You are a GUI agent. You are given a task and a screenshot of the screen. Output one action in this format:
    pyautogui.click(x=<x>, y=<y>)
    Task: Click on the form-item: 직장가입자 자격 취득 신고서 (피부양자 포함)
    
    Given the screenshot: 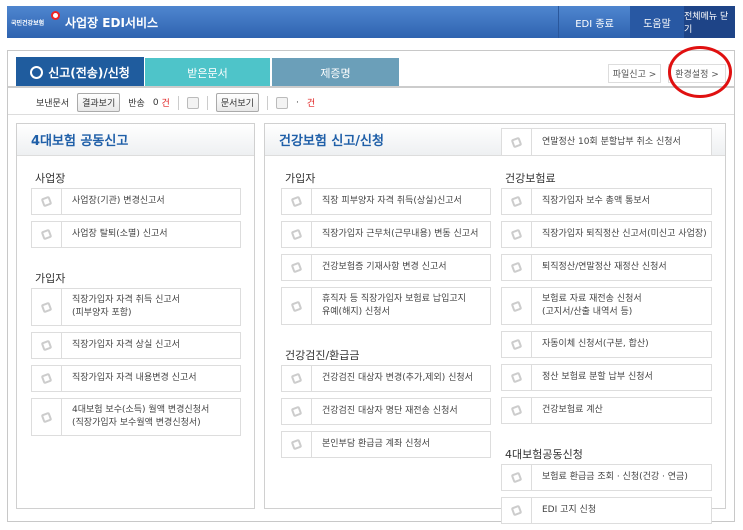 What is the action you would take?
    pyautogui.click(x=136, y=307)
    